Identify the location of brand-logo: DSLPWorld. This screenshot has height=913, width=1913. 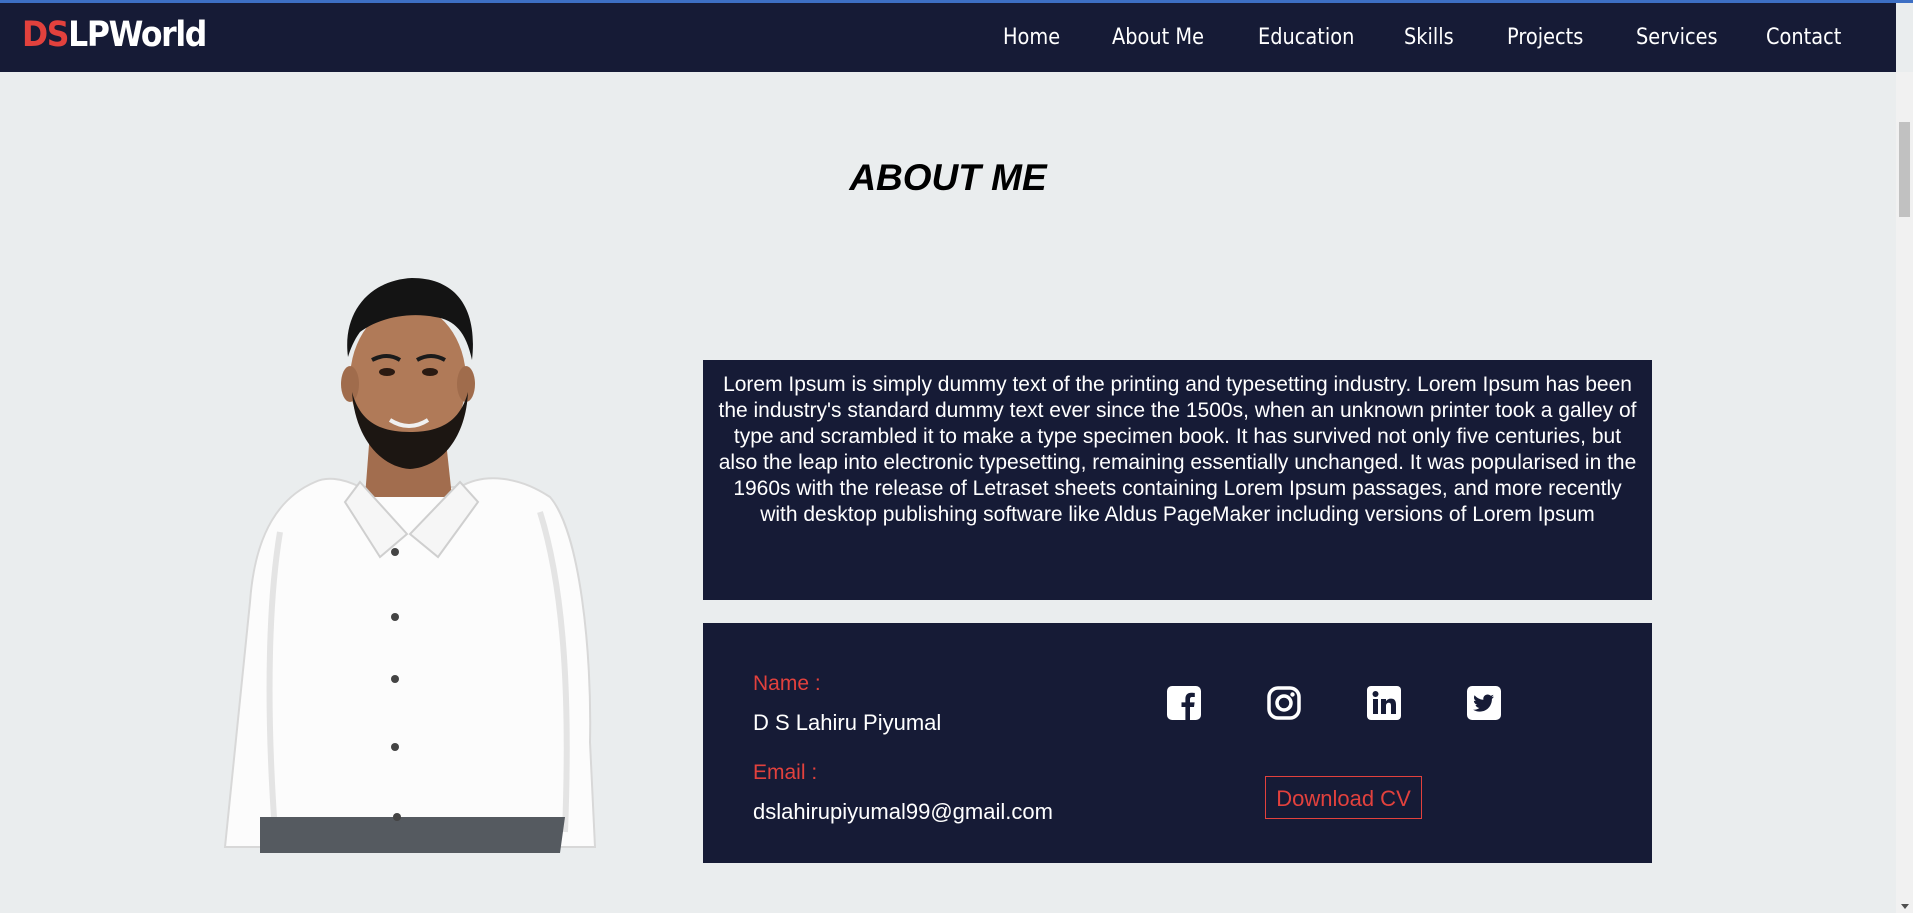
(114, 35).